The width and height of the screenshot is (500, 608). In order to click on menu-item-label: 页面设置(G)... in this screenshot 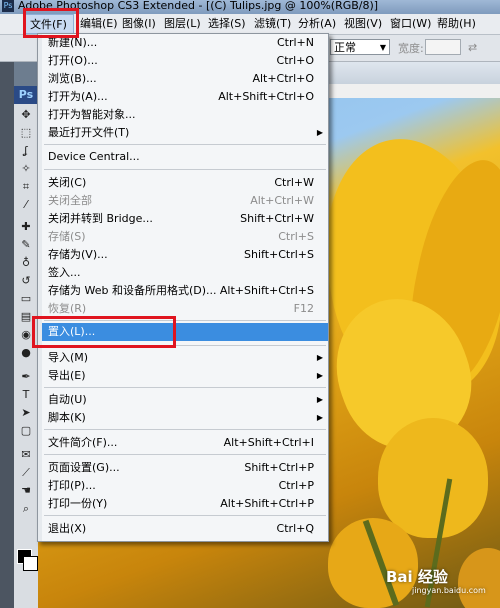, I will do `click(84, 467)`.